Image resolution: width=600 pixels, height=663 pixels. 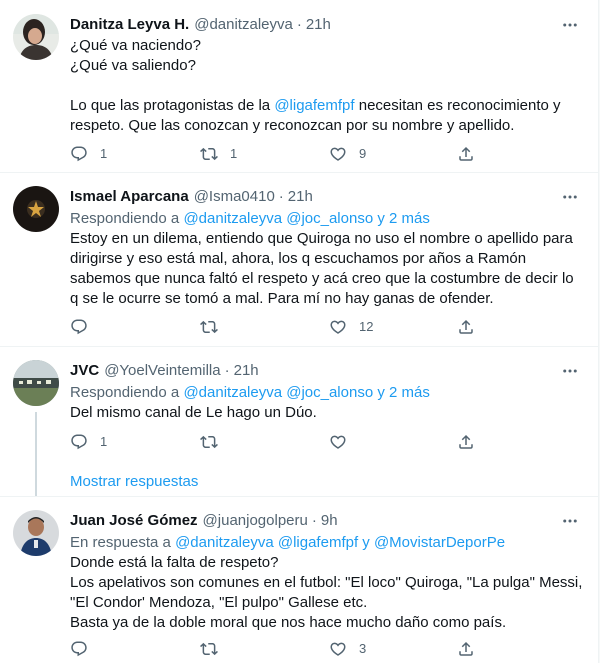 What do you see at coordinates (193, 412) in the screenshot?
I see `tweet-text: Del mismo canal de Le hago un Dúo.` at bounding box center [193, 412].